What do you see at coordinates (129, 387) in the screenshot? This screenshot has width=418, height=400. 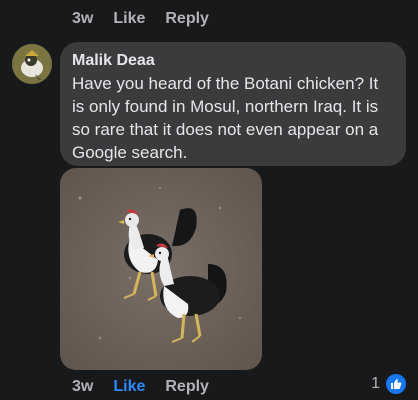 I see `like-button: Like` at bounding box center [129, 387].